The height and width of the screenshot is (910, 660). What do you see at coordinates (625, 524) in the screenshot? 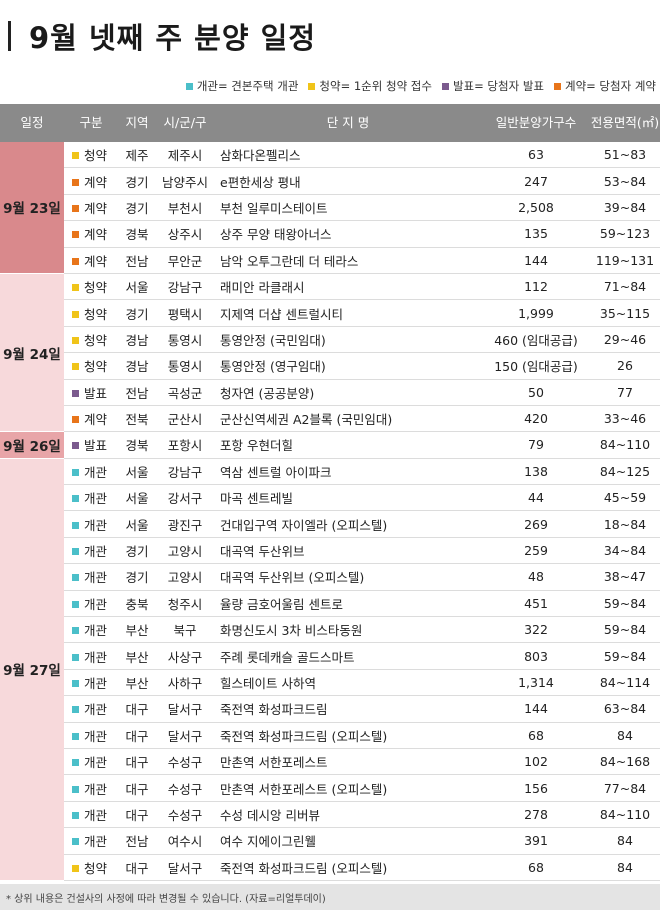
I see `cell-area: 18~84` at bounding box center [625, 524].